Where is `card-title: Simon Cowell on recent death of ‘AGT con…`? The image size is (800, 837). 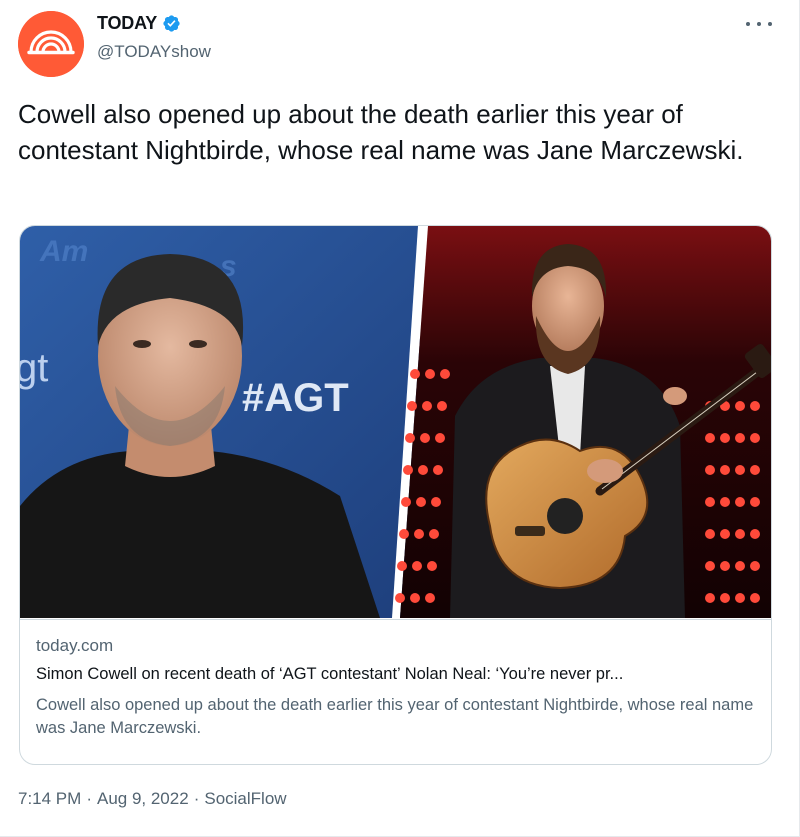
card-title: Simon Cowell on recent death of ‘AGT con… is located at coordinates (330, 674).